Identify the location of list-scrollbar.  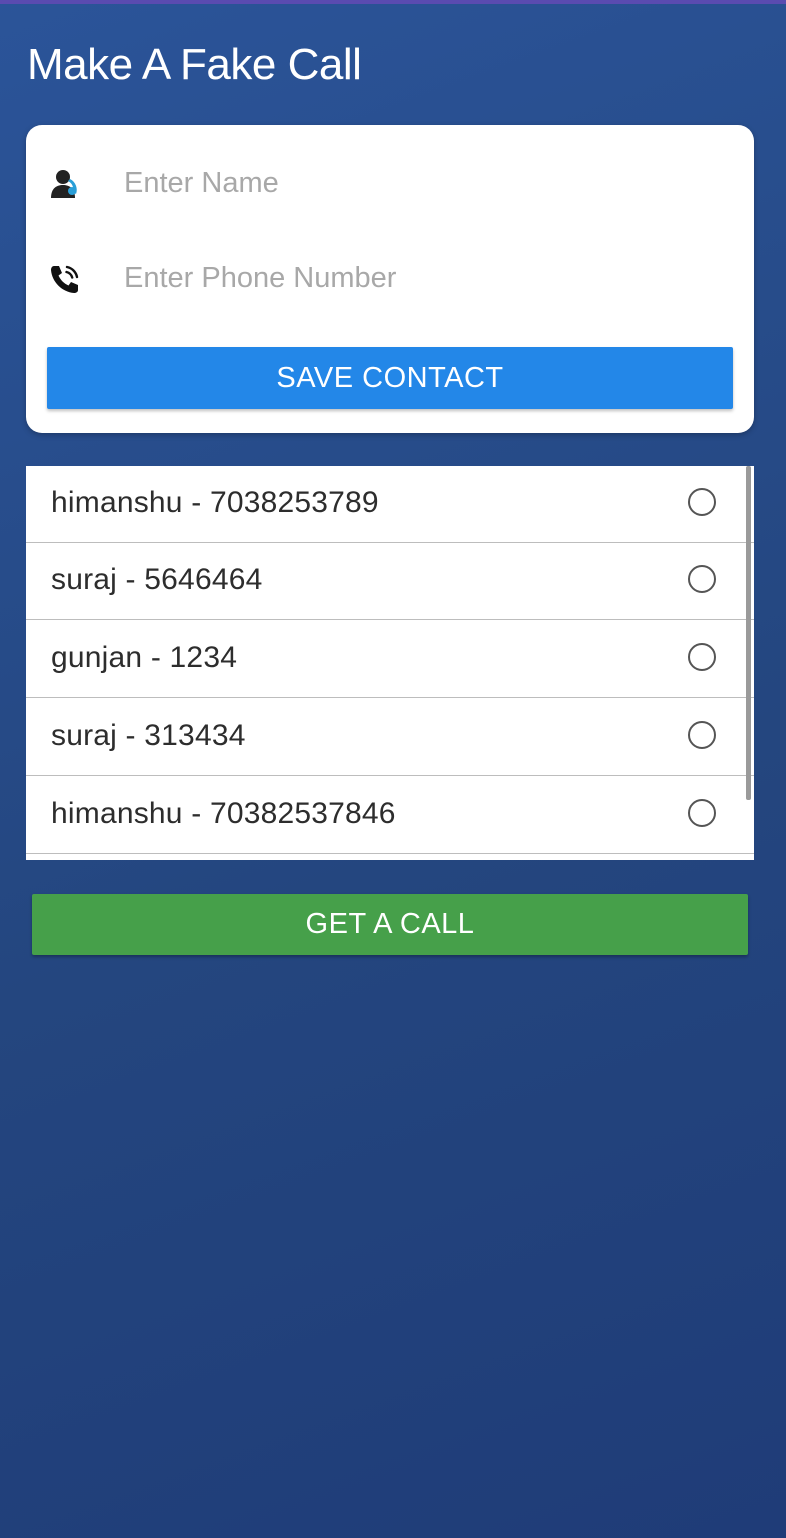
(748, 633).